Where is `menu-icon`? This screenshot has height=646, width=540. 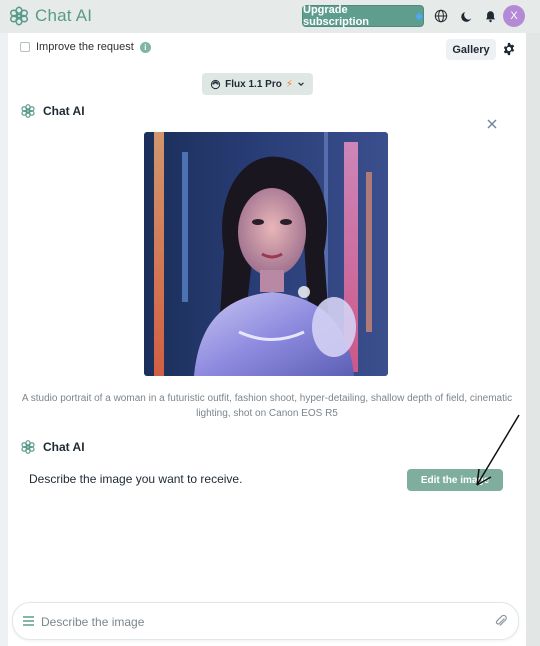 menu-icon is located at coordinates (28, 621).